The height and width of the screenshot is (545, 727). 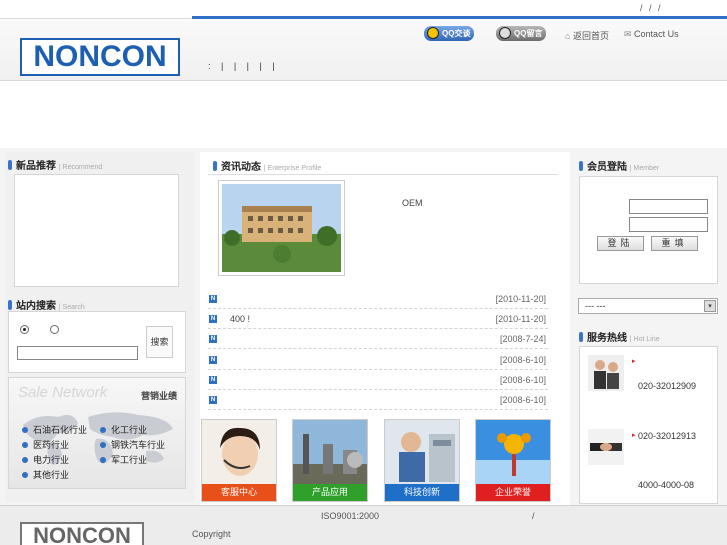 What do you see at coordinates (667, 386) in the screenshot?
I see `phone-1: 020-32012909` at bounding box center [667, 386].